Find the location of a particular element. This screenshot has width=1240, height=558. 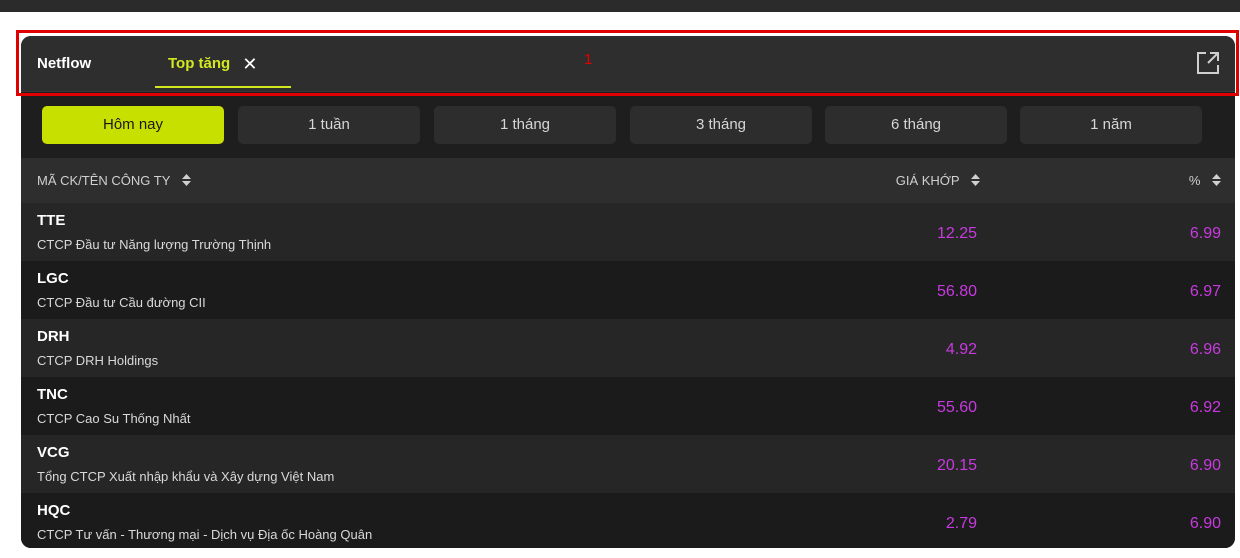

company-name: CTCP Cao Su Thống Nhất is located at coordinates (114, 418).